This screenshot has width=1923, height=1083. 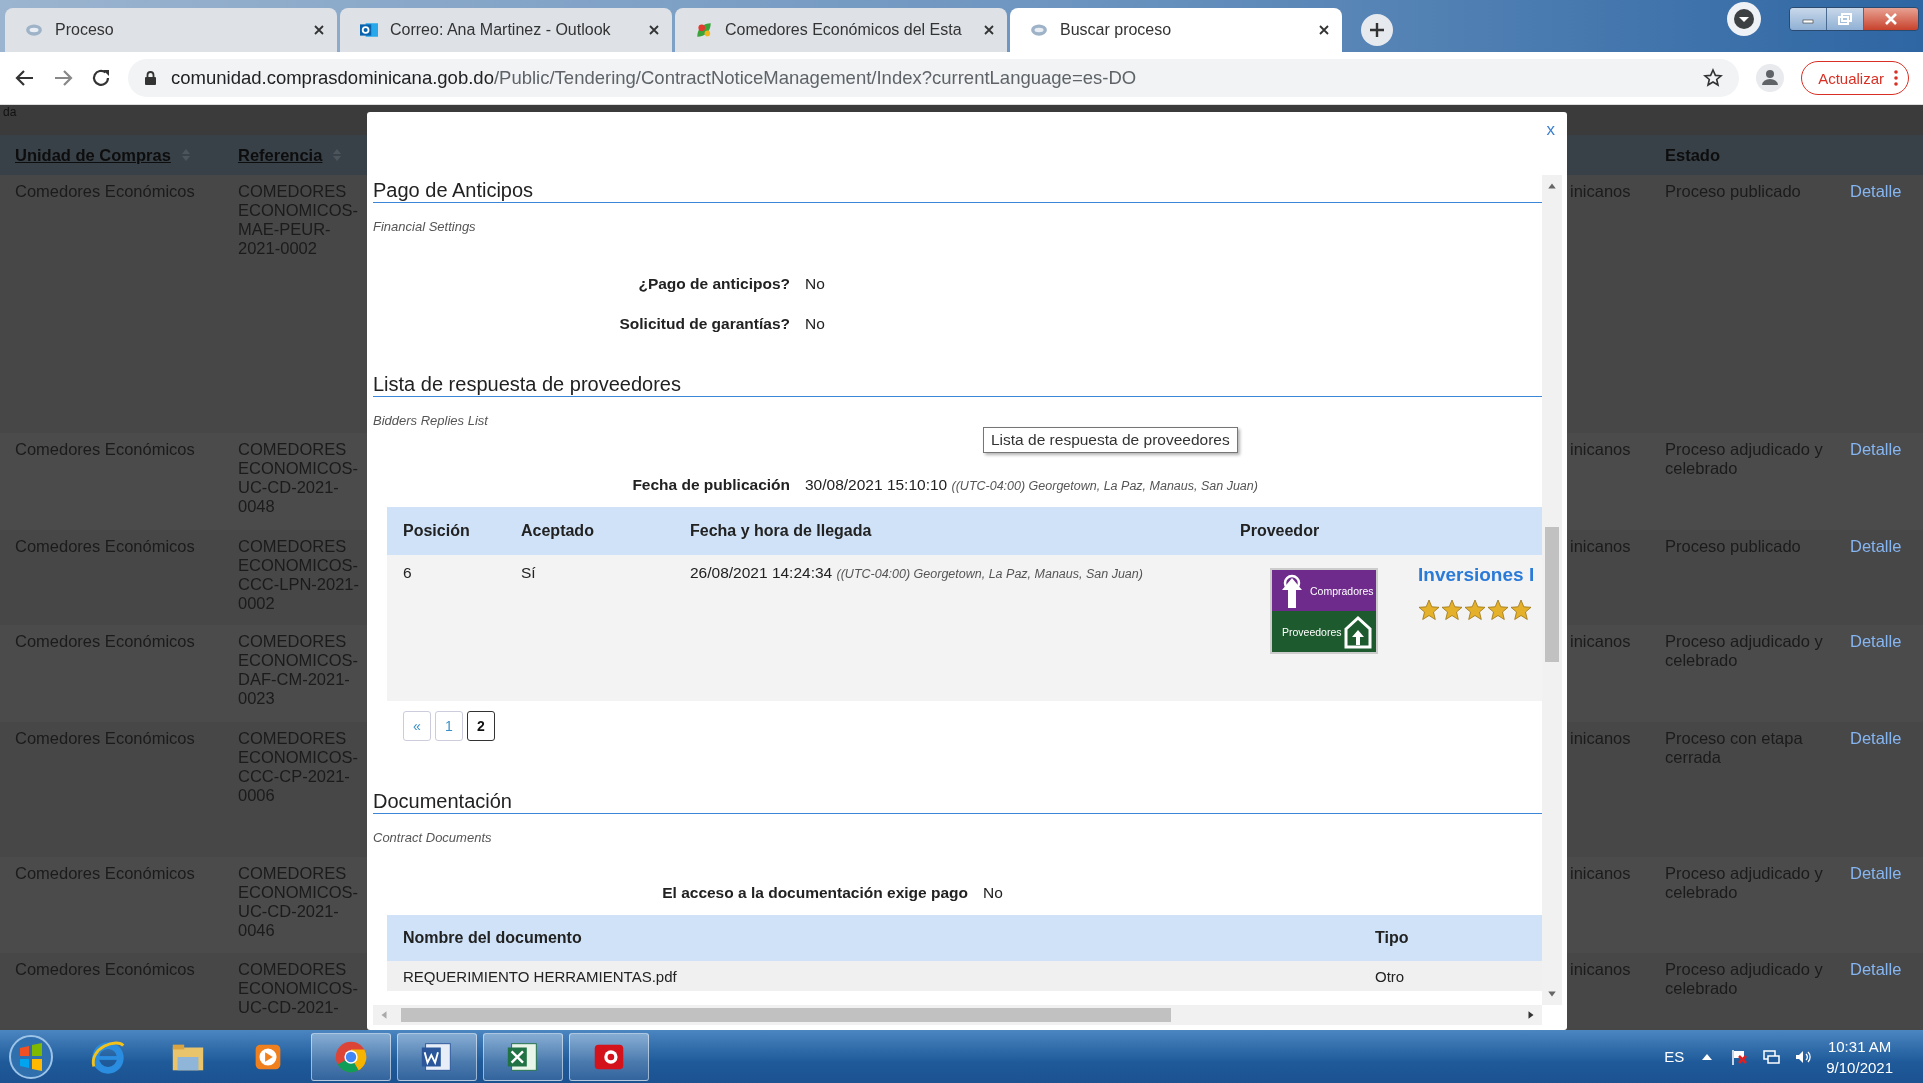 I want to click on horizontal-scrollbar, so click(x=957, y=1015).